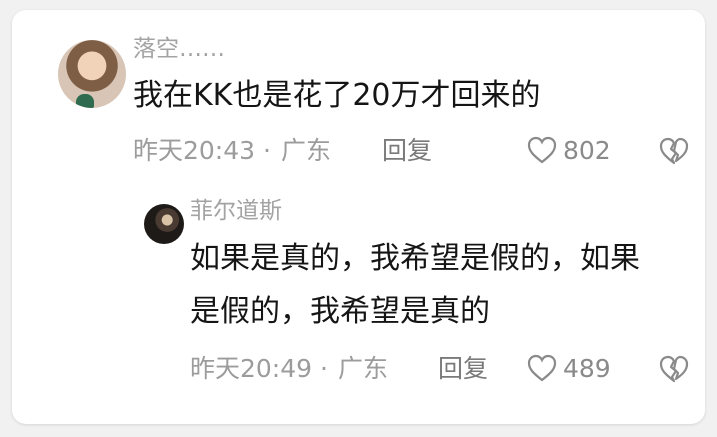  Describe the element at coordinates (236, 211) in the screenshot. I see `reply-username: 菲尔道斯` at that location.